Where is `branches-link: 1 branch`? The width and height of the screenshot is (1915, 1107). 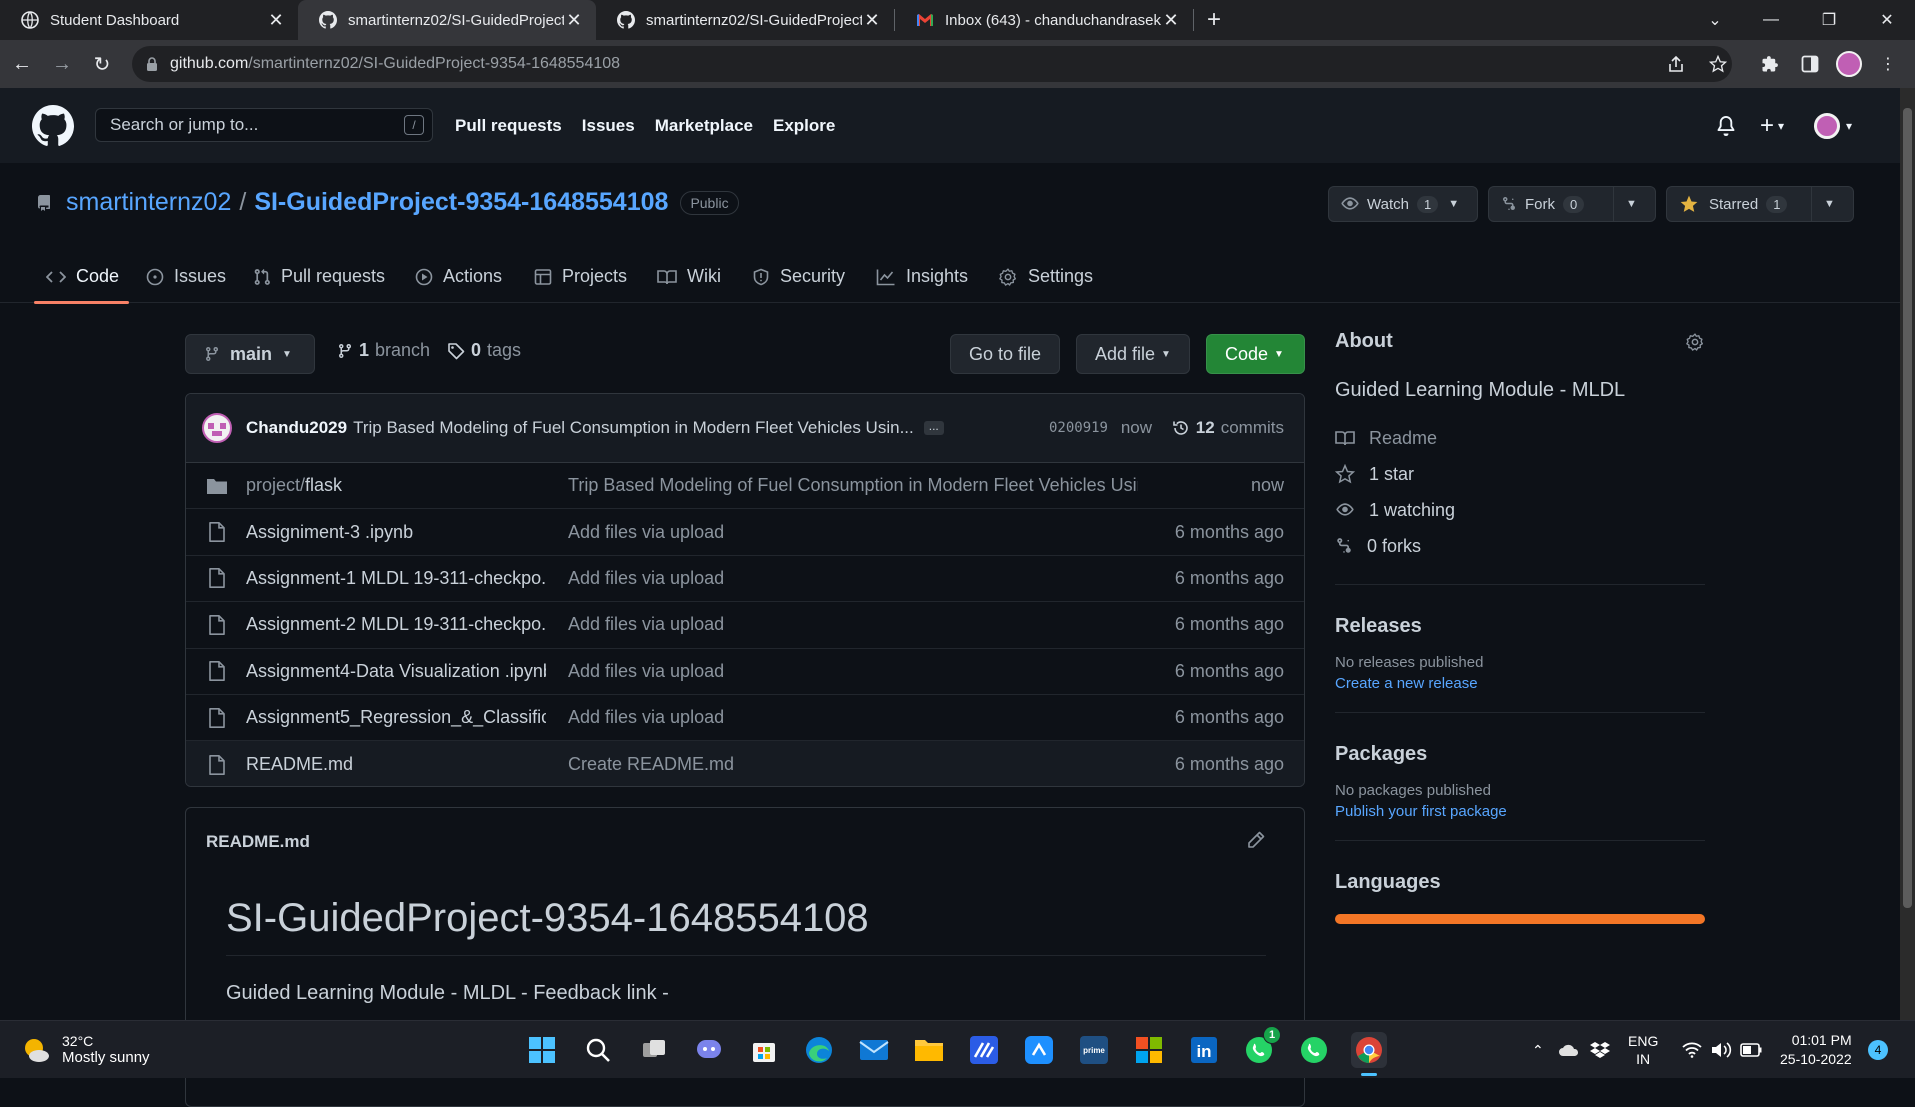 branches-link: 1 branch is located at coordinates (383, 350).